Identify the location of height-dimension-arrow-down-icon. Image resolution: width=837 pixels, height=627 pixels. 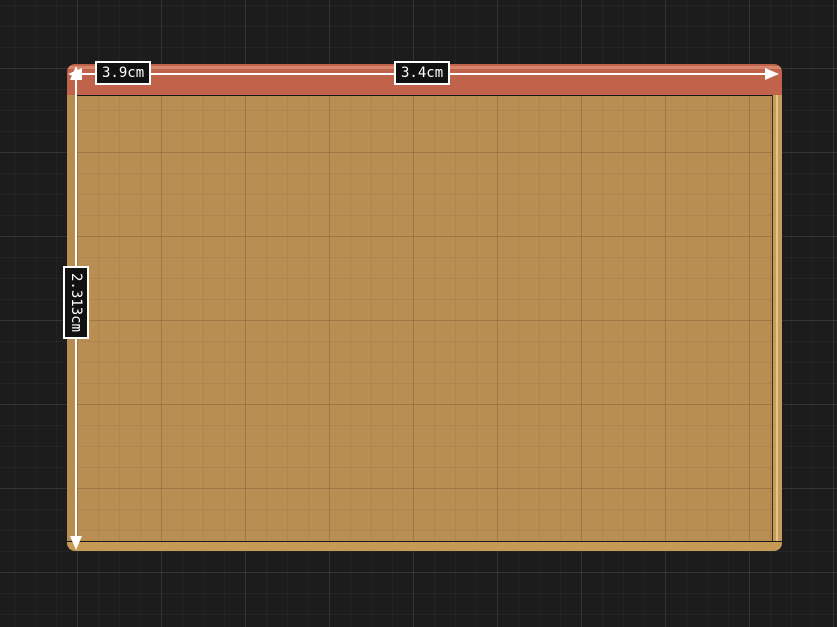
(76, 543).